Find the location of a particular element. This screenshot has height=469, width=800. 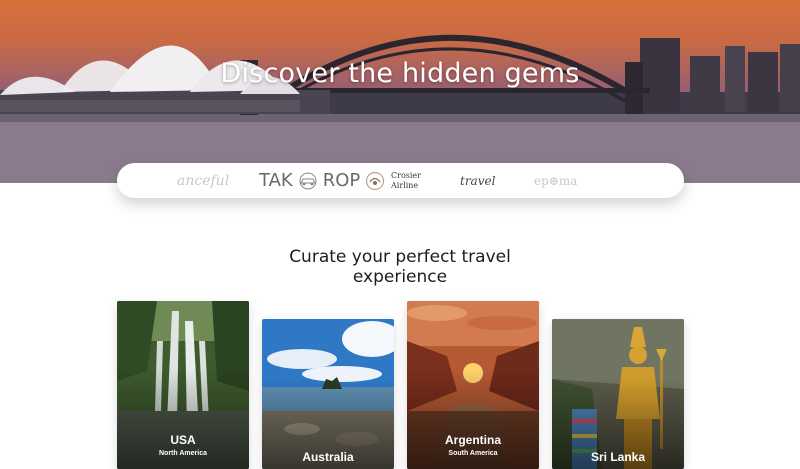

crosier-airline-logo: Crosier Airline is located at coordinates (393, 180).